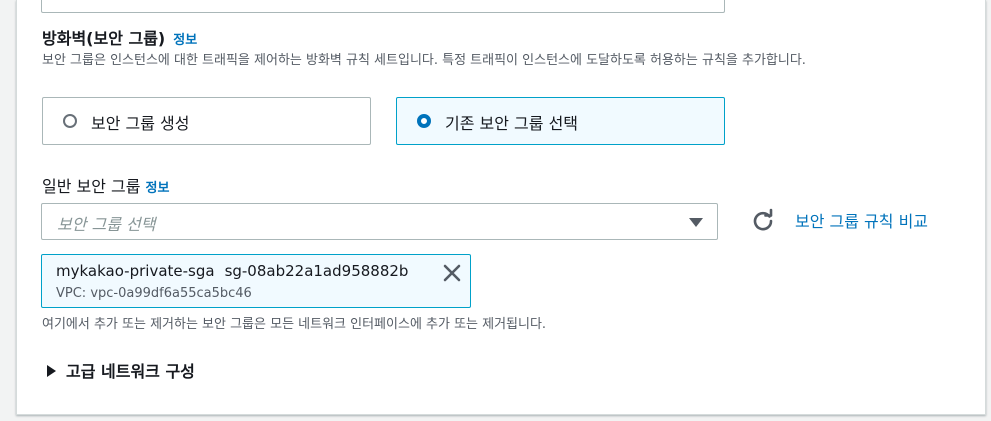  I want to click on token-sg-id: sg-08ab22a1ad958882b, so click(316, 271).